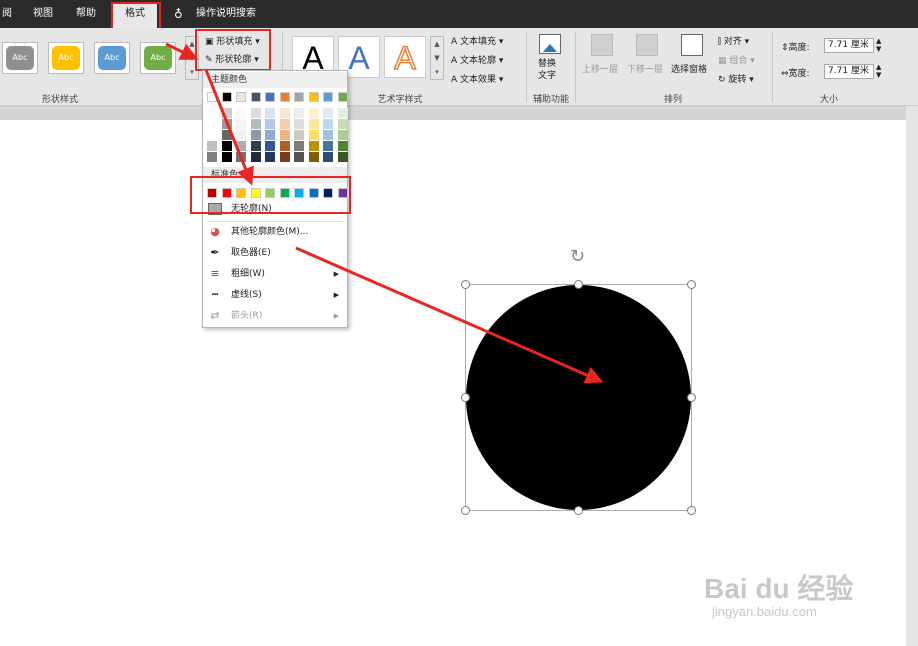 The height and width of the screenshot is (646, 918). What do you see at coordinates (736, 78) in the screenshot?
I see `rotate-button: ↻ 旋转 ▾` at bounding box center [736, 78].